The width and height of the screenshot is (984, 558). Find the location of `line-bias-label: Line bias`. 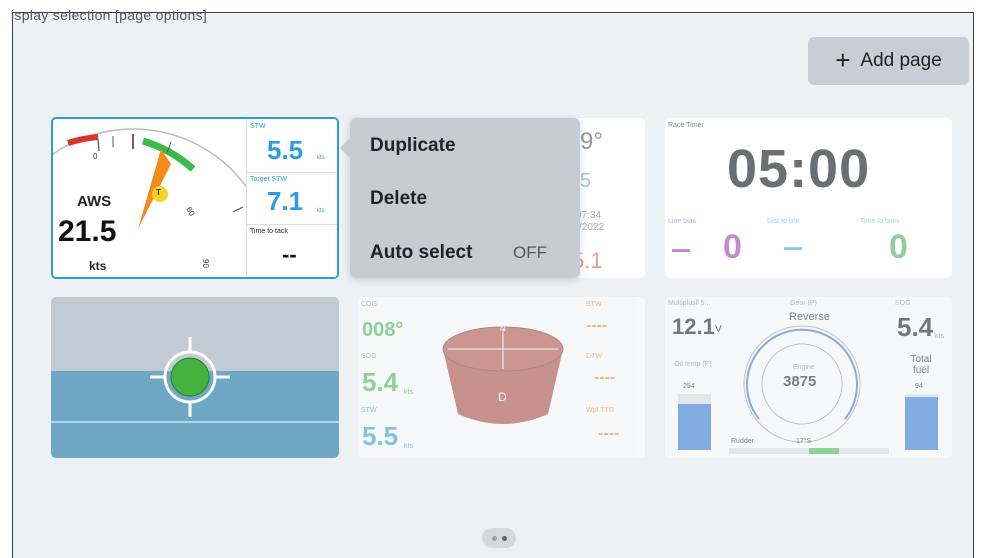

line-bias-label: Line bias is located at coordinates (682, 221).